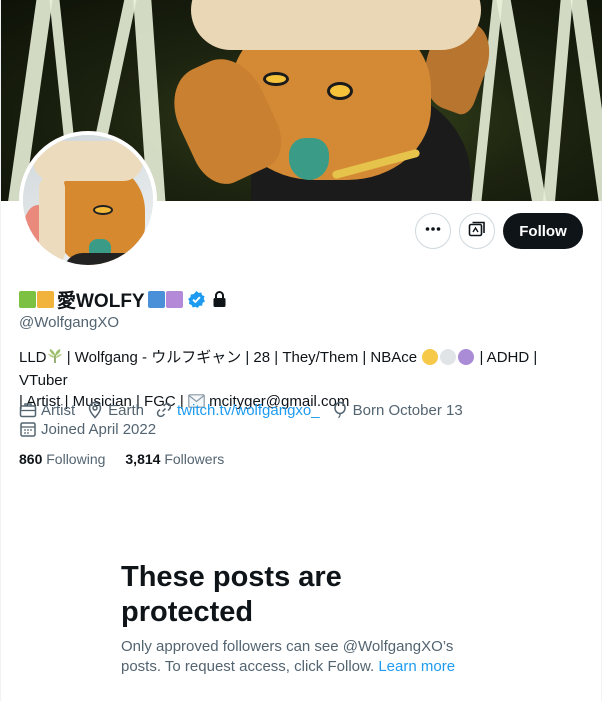 This screenshot has width=602, height=701. Describe the element at coordinates (101, 301) in the screenshot. I see `display-name: 愛WOLFY` at that location.